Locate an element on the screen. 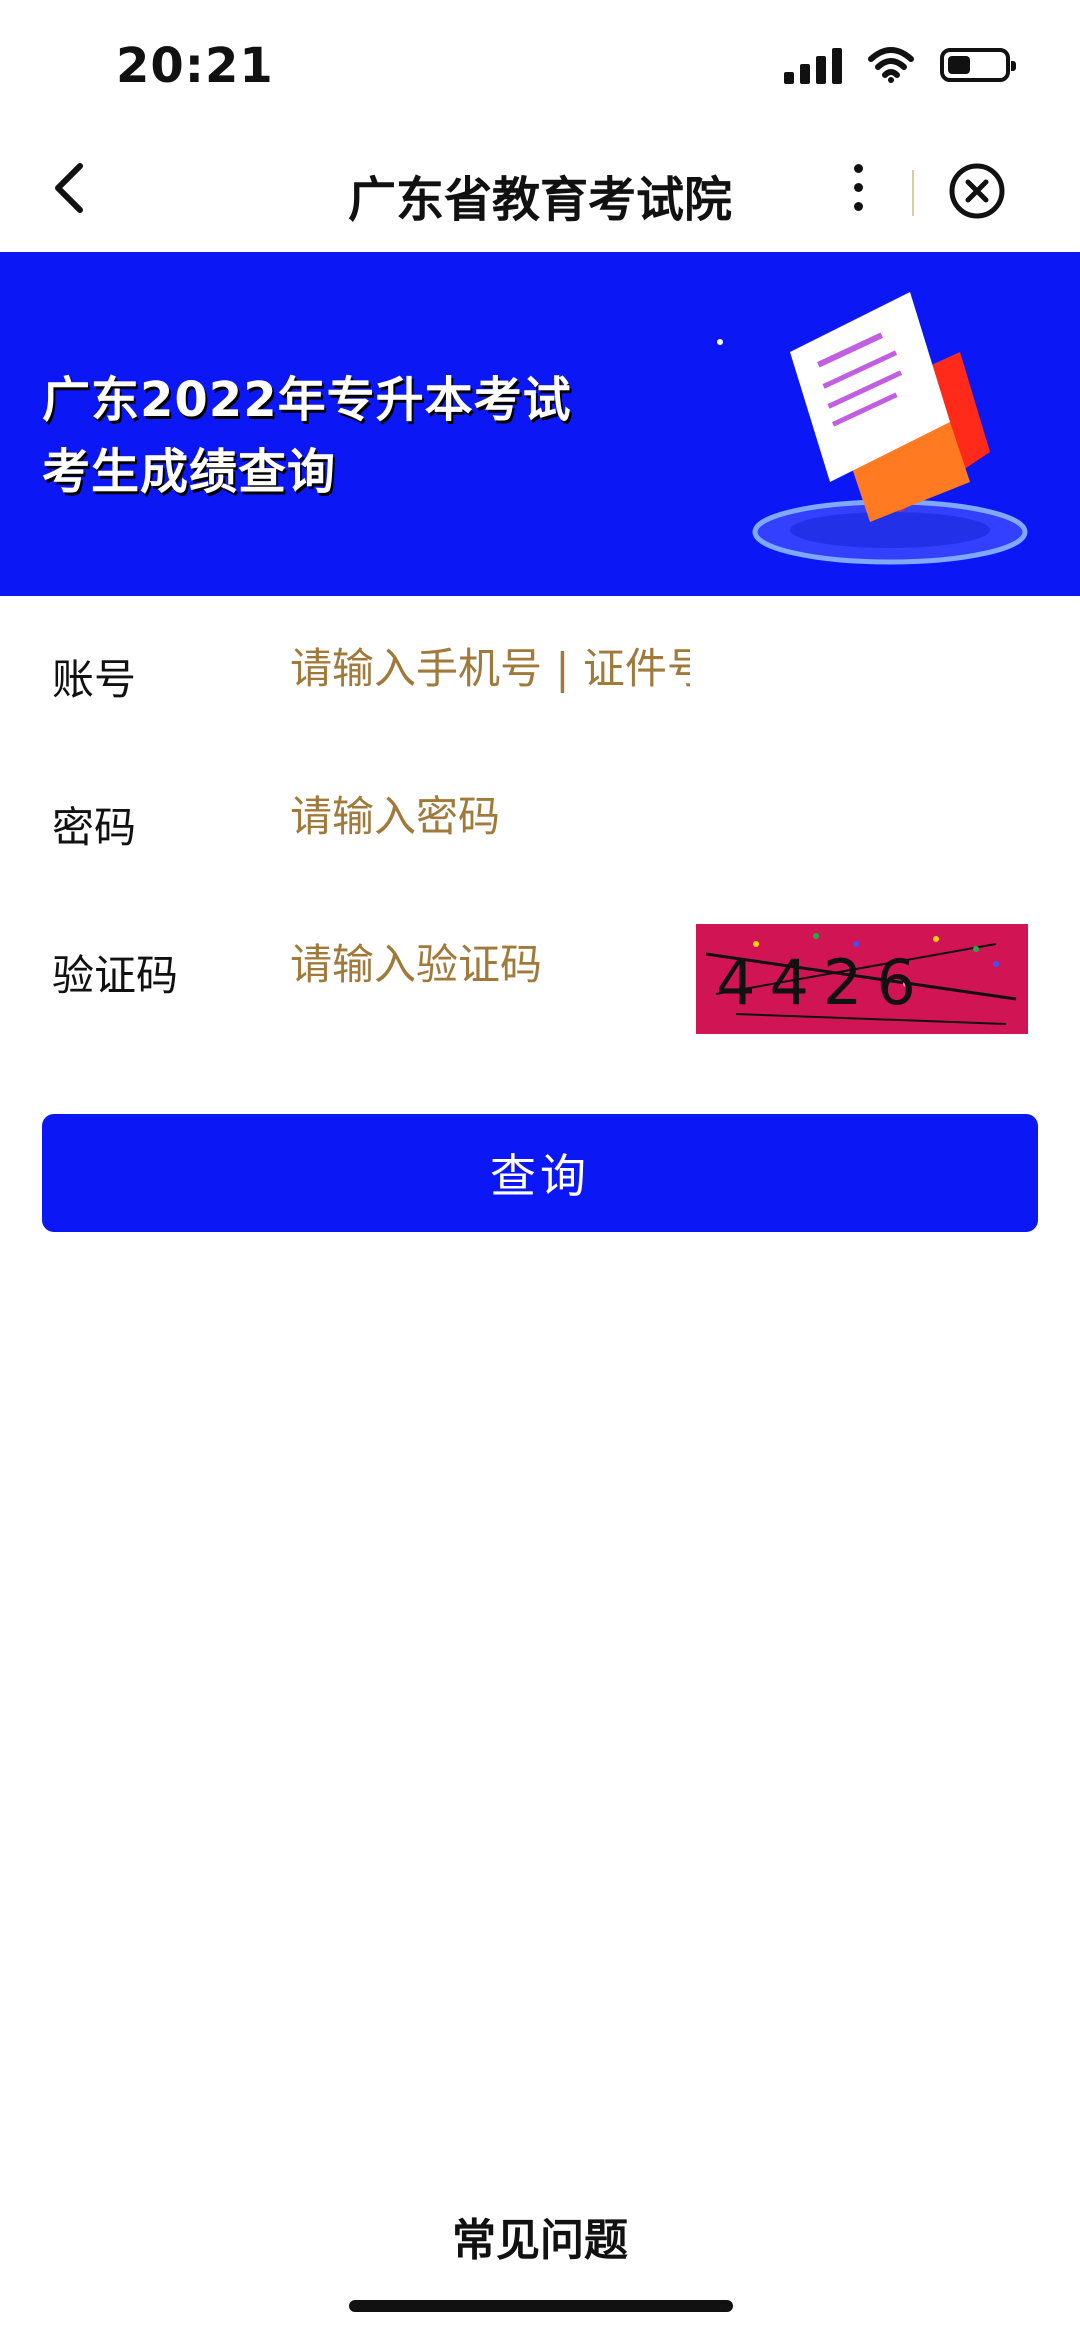 Image resolution: width=1080 pixels, height=2337 pixels. captcha-text: 4426 is located at coordinates (823, 982).